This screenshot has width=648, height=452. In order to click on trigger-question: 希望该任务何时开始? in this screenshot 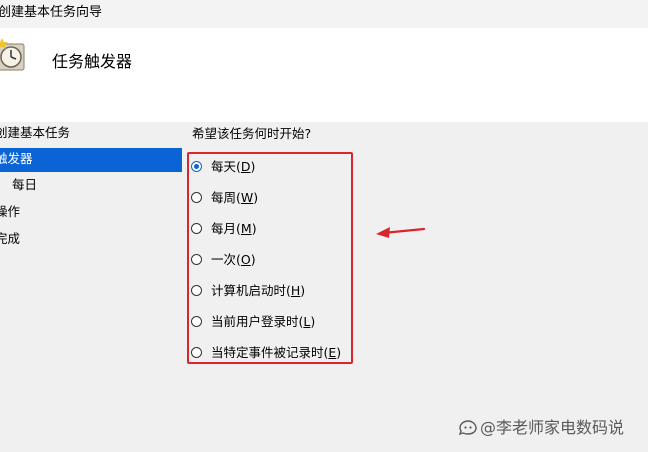, I will do `click(252, 133)`.